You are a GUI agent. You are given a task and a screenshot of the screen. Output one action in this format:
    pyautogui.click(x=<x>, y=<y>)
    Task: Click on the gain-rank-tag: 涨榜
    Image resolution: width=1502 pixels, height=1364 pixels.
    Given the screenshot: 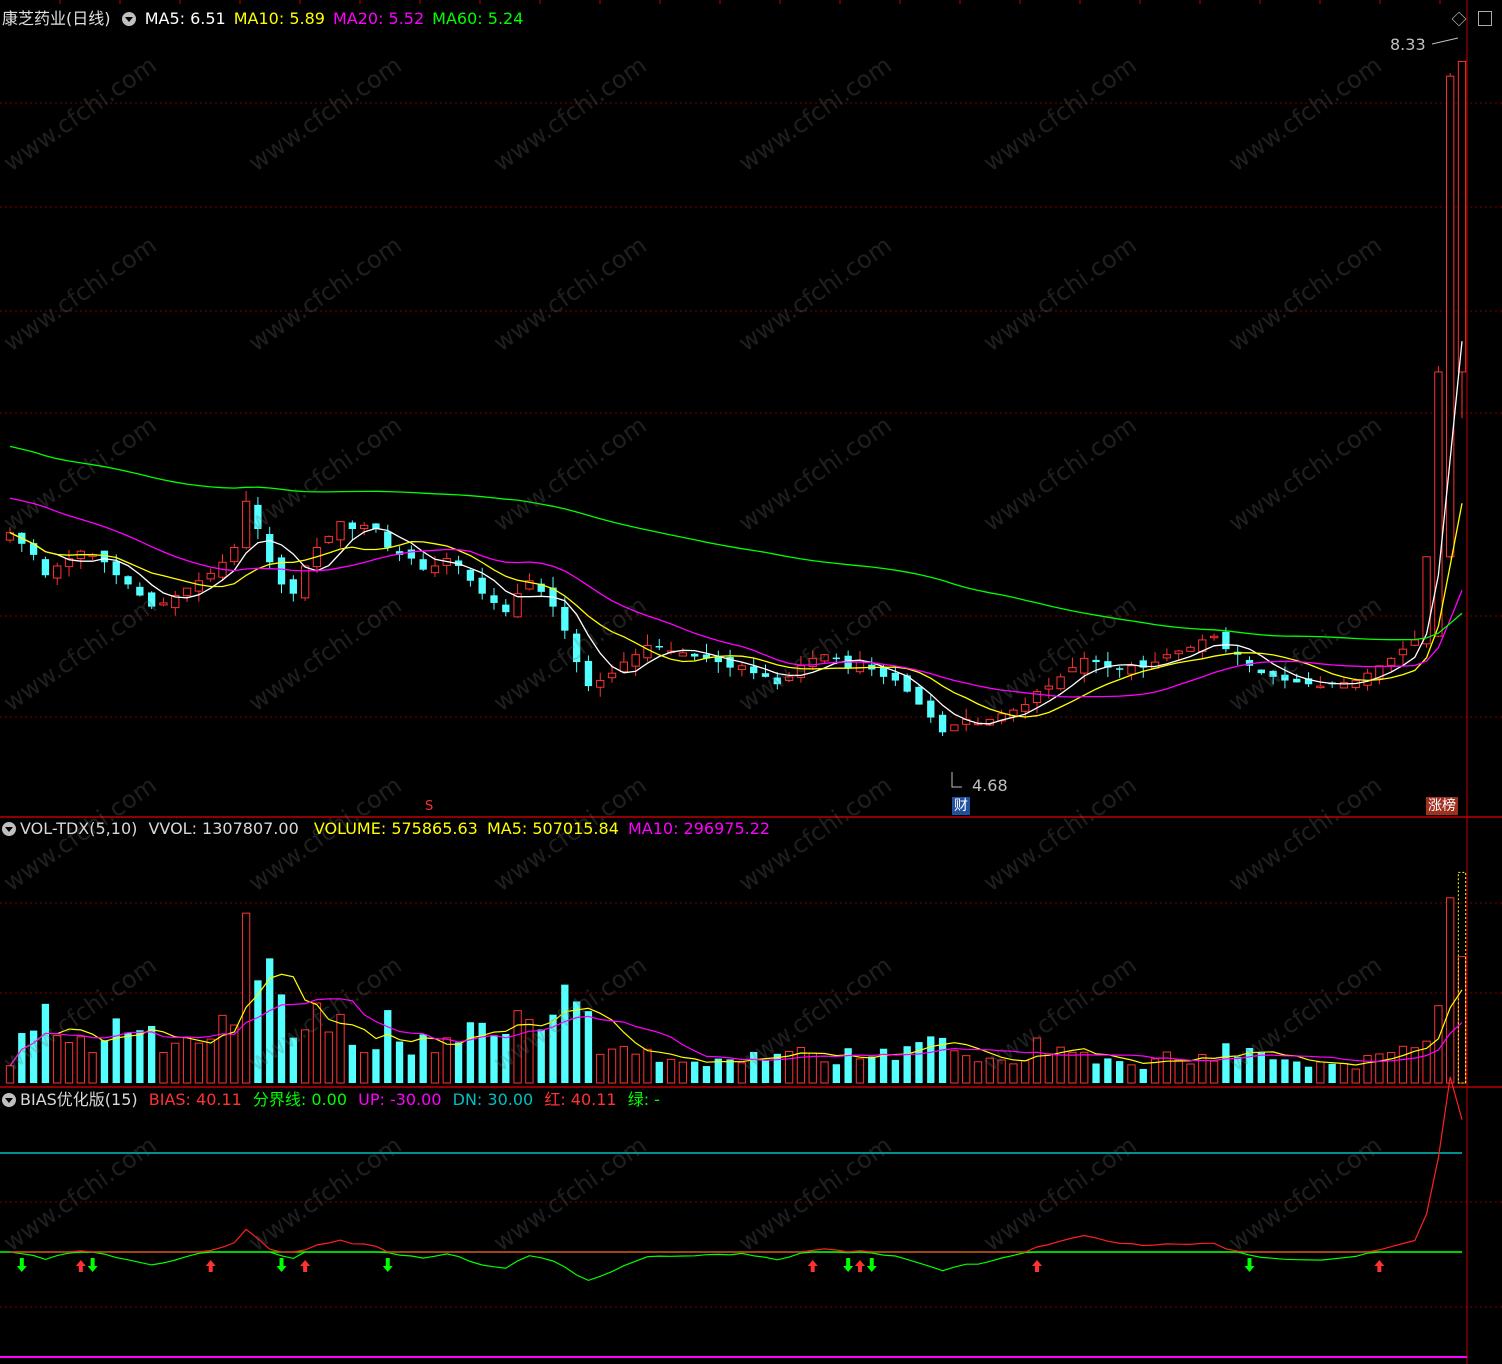 What is the action you would take?
    pyautogui.click(x=1442, y=806)
    